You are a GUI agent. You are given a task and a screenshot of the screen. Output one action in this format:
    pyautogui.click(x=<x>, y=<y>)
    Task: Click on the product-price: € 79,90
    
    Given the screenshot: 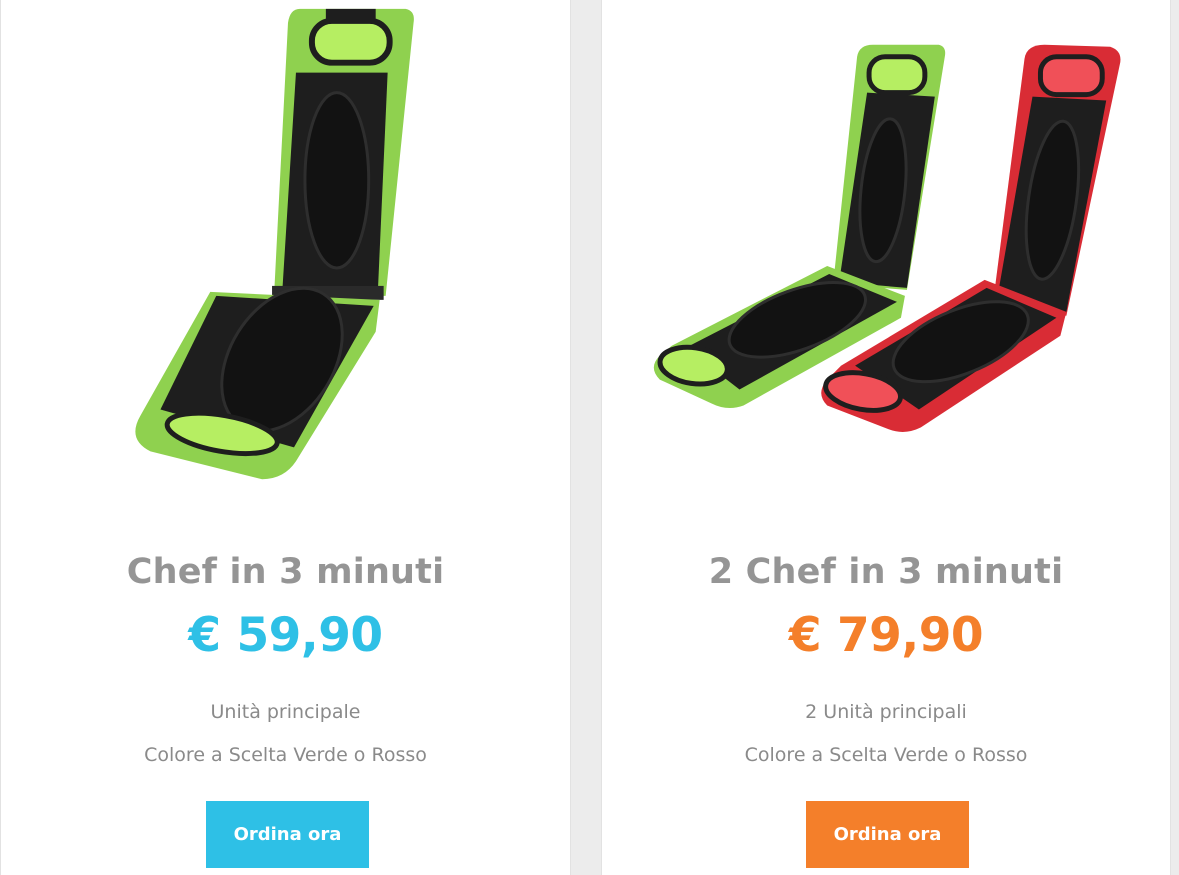 What is the action you would take?
    pyautogui.click(x=886, y=635)
    